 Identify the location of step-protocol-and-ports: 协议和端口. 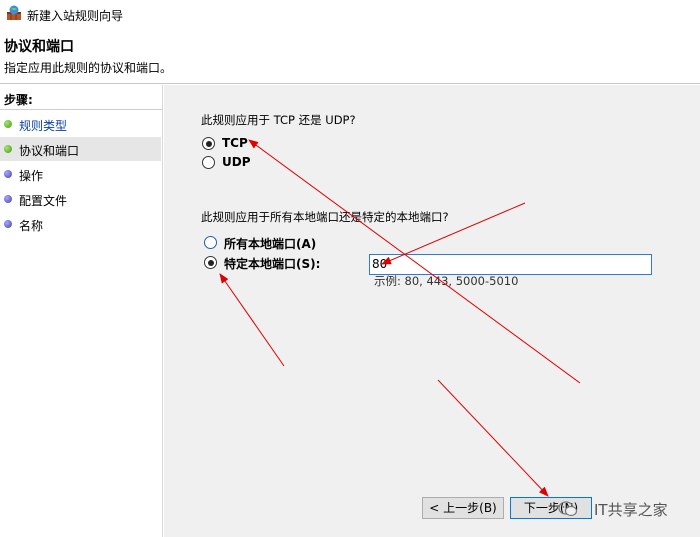
(80, 149).